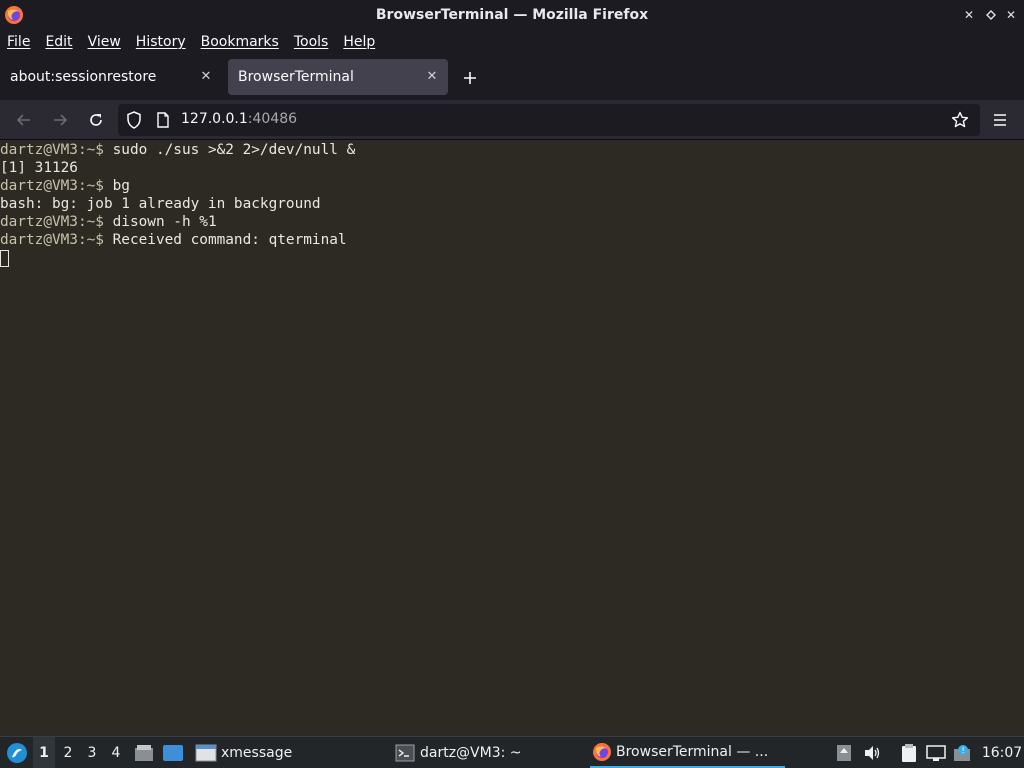 This screenshot has width=1024, height=768. I want to click on tab-sessionrestore: about:sessionrestore ✕, so click(111, 77).